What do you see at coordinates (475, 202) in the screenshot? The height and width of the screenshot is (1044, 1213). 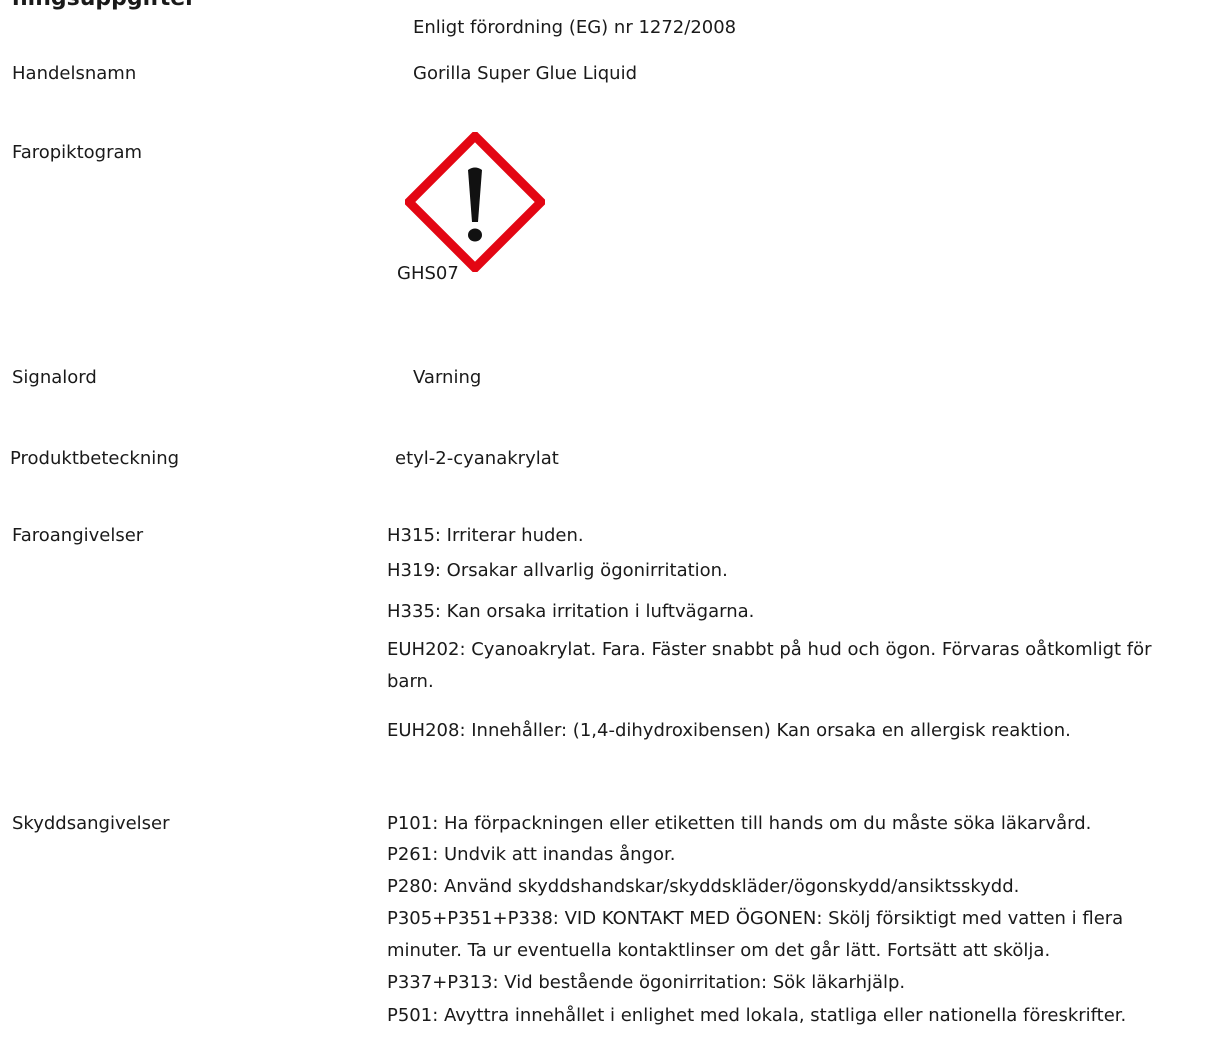 I see `exclamation-mark-diamond-icon` at bounding box center [475, 202].